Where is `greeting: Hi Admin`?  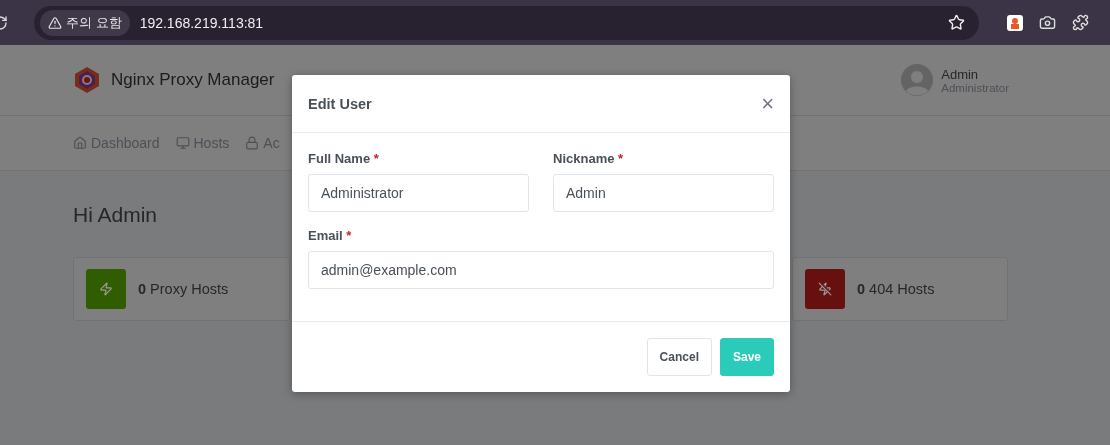
greeting: Hi Admin is located at coordinates (116, 215).